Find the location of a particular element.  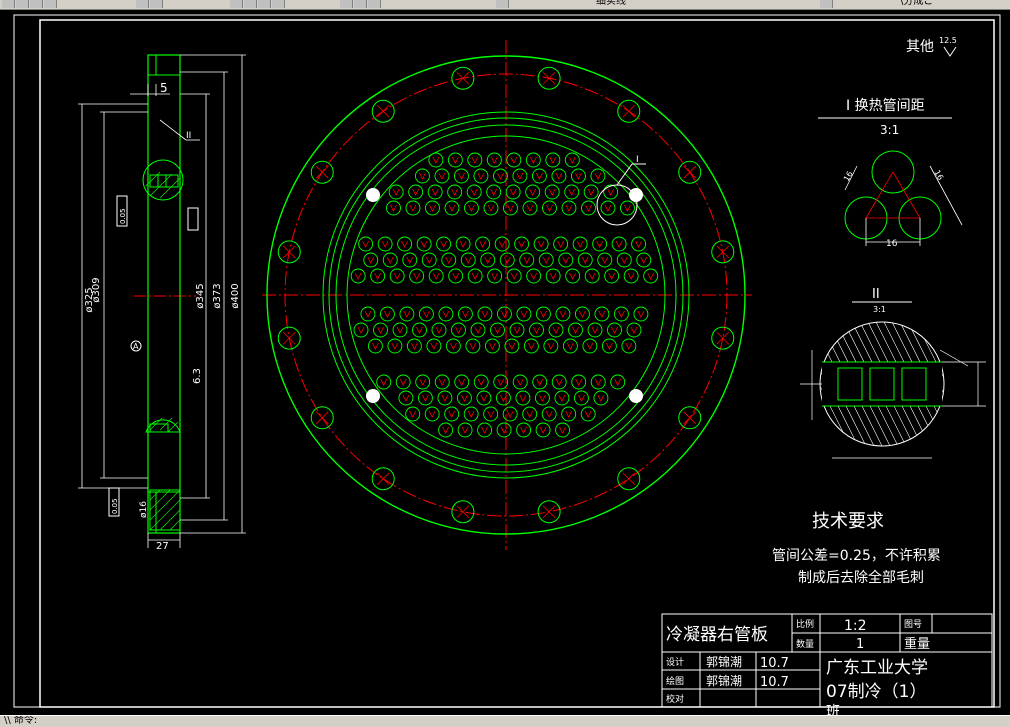

toolbar-button-layers is located at coordinates (502, 4).